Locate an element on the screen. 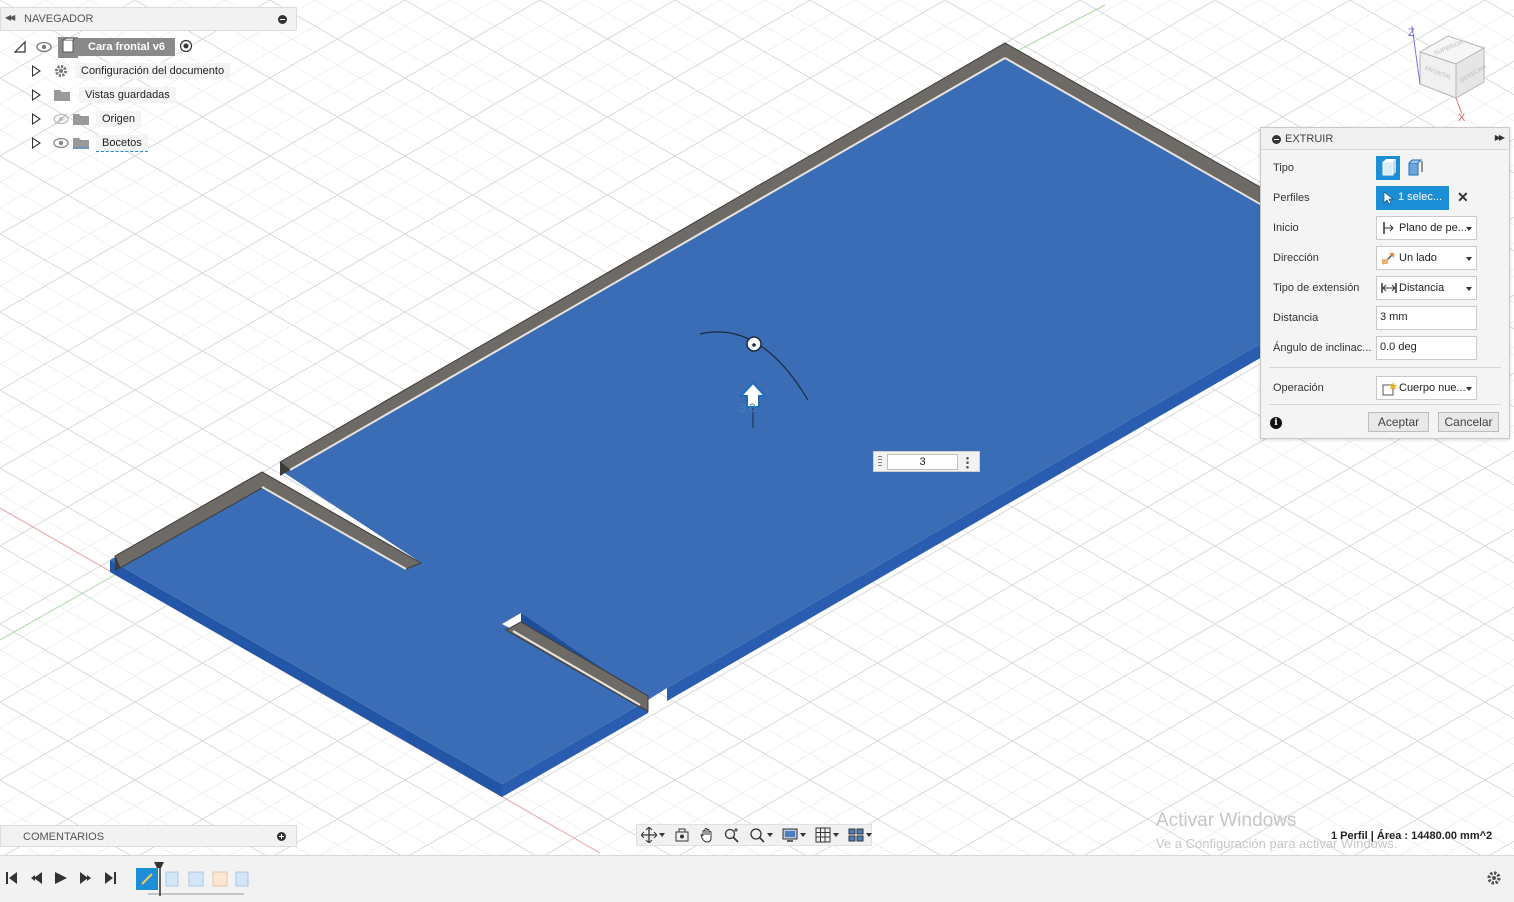 Image resolution: width=1514 pixels, height=902 pixels. tree-item-saved-views: Vistas guardadas is located at coordinates (104, 95).